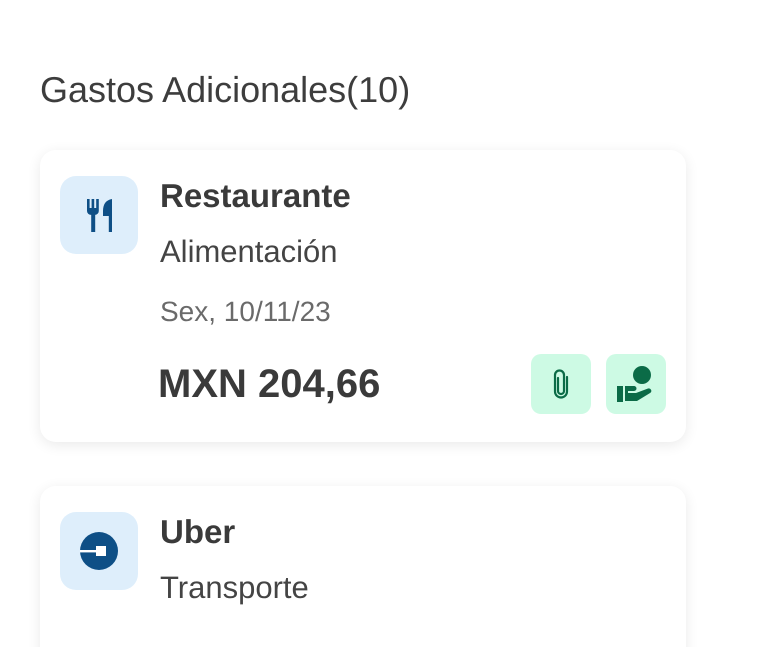  Describe the element at coordinates (245, 312) in the screenshot. I see `expense-date: Sex, 10/11/23` at that location.